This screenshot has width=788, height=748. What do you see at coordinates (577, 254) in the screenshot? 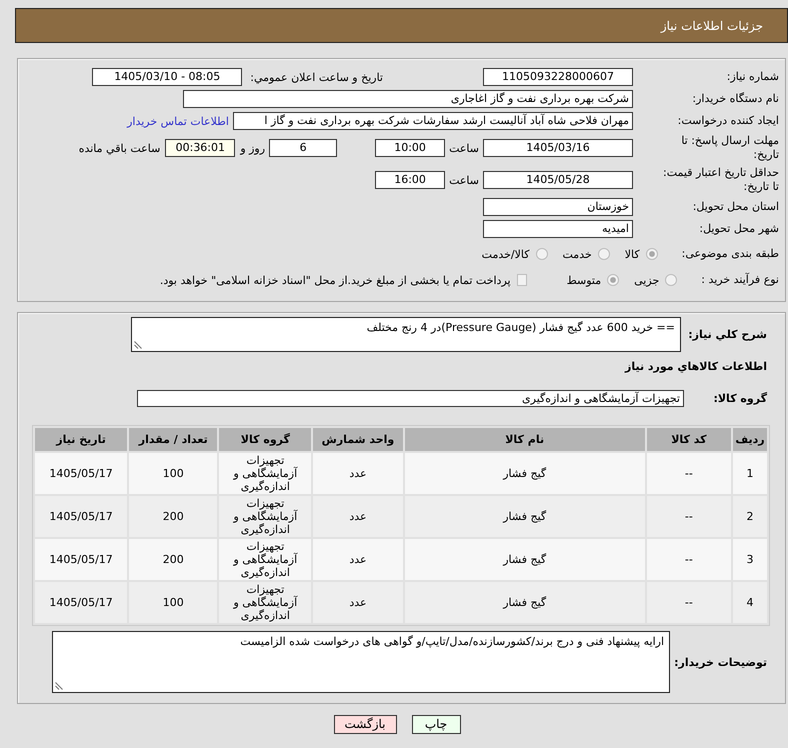
I see `radio-label: خدمت` at bounding box center [577, 254].